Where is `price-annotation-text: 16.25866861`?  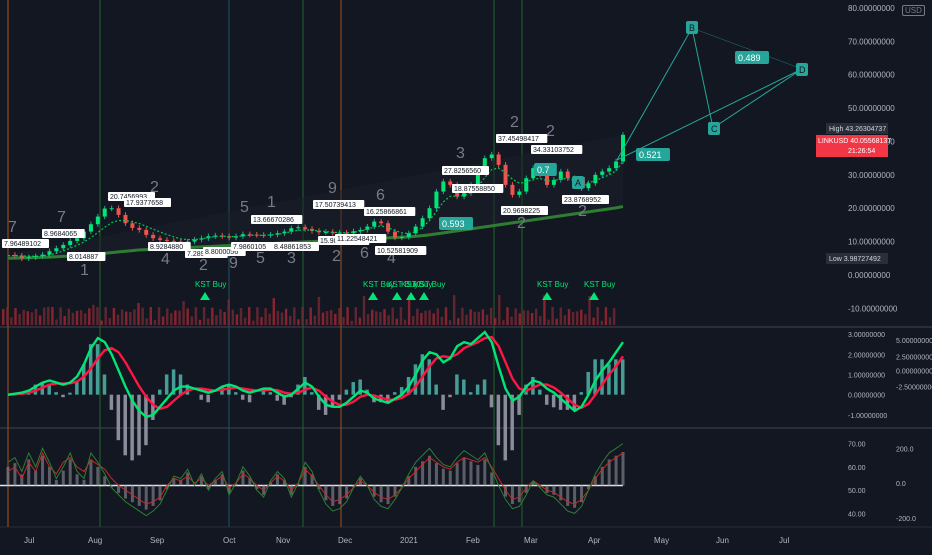 price-annotation-text: 16.25866861 is located at coordinates (386, 212).